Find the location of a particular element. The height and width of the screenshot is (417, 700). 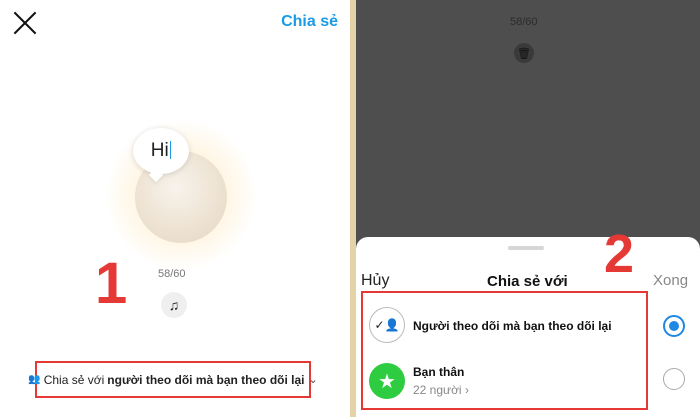

mutual-follow-icon: ✓👤 is located at coordinates (387, 325).